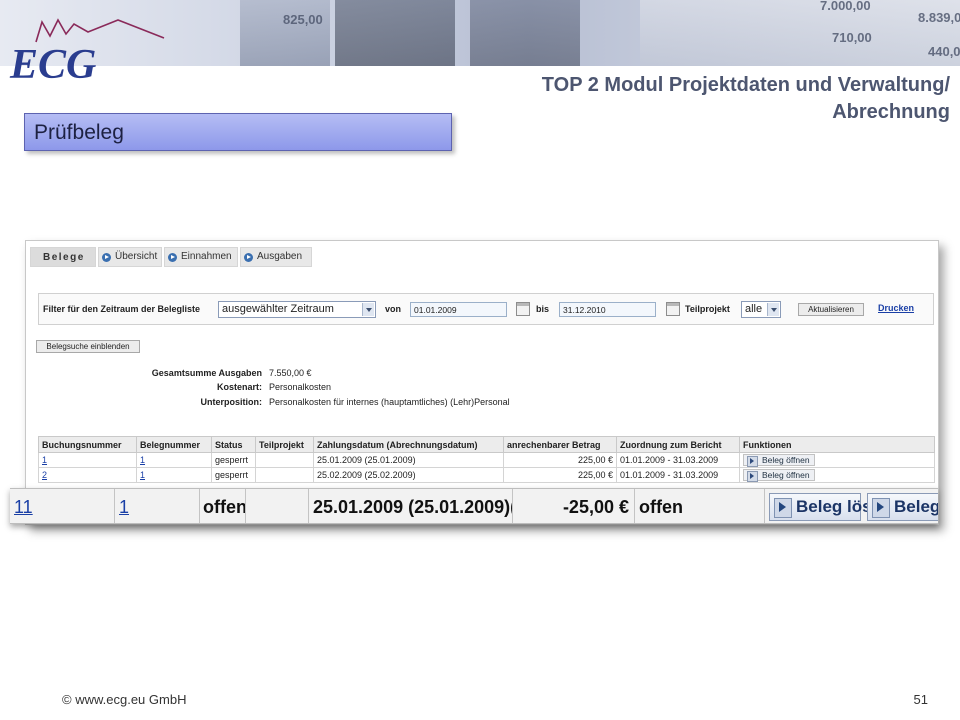 This screenshot has height=720, width=960. Describe the element at coordinates (277, 506) in the screenshot. I see `zoom-subproject-cell` at that location.